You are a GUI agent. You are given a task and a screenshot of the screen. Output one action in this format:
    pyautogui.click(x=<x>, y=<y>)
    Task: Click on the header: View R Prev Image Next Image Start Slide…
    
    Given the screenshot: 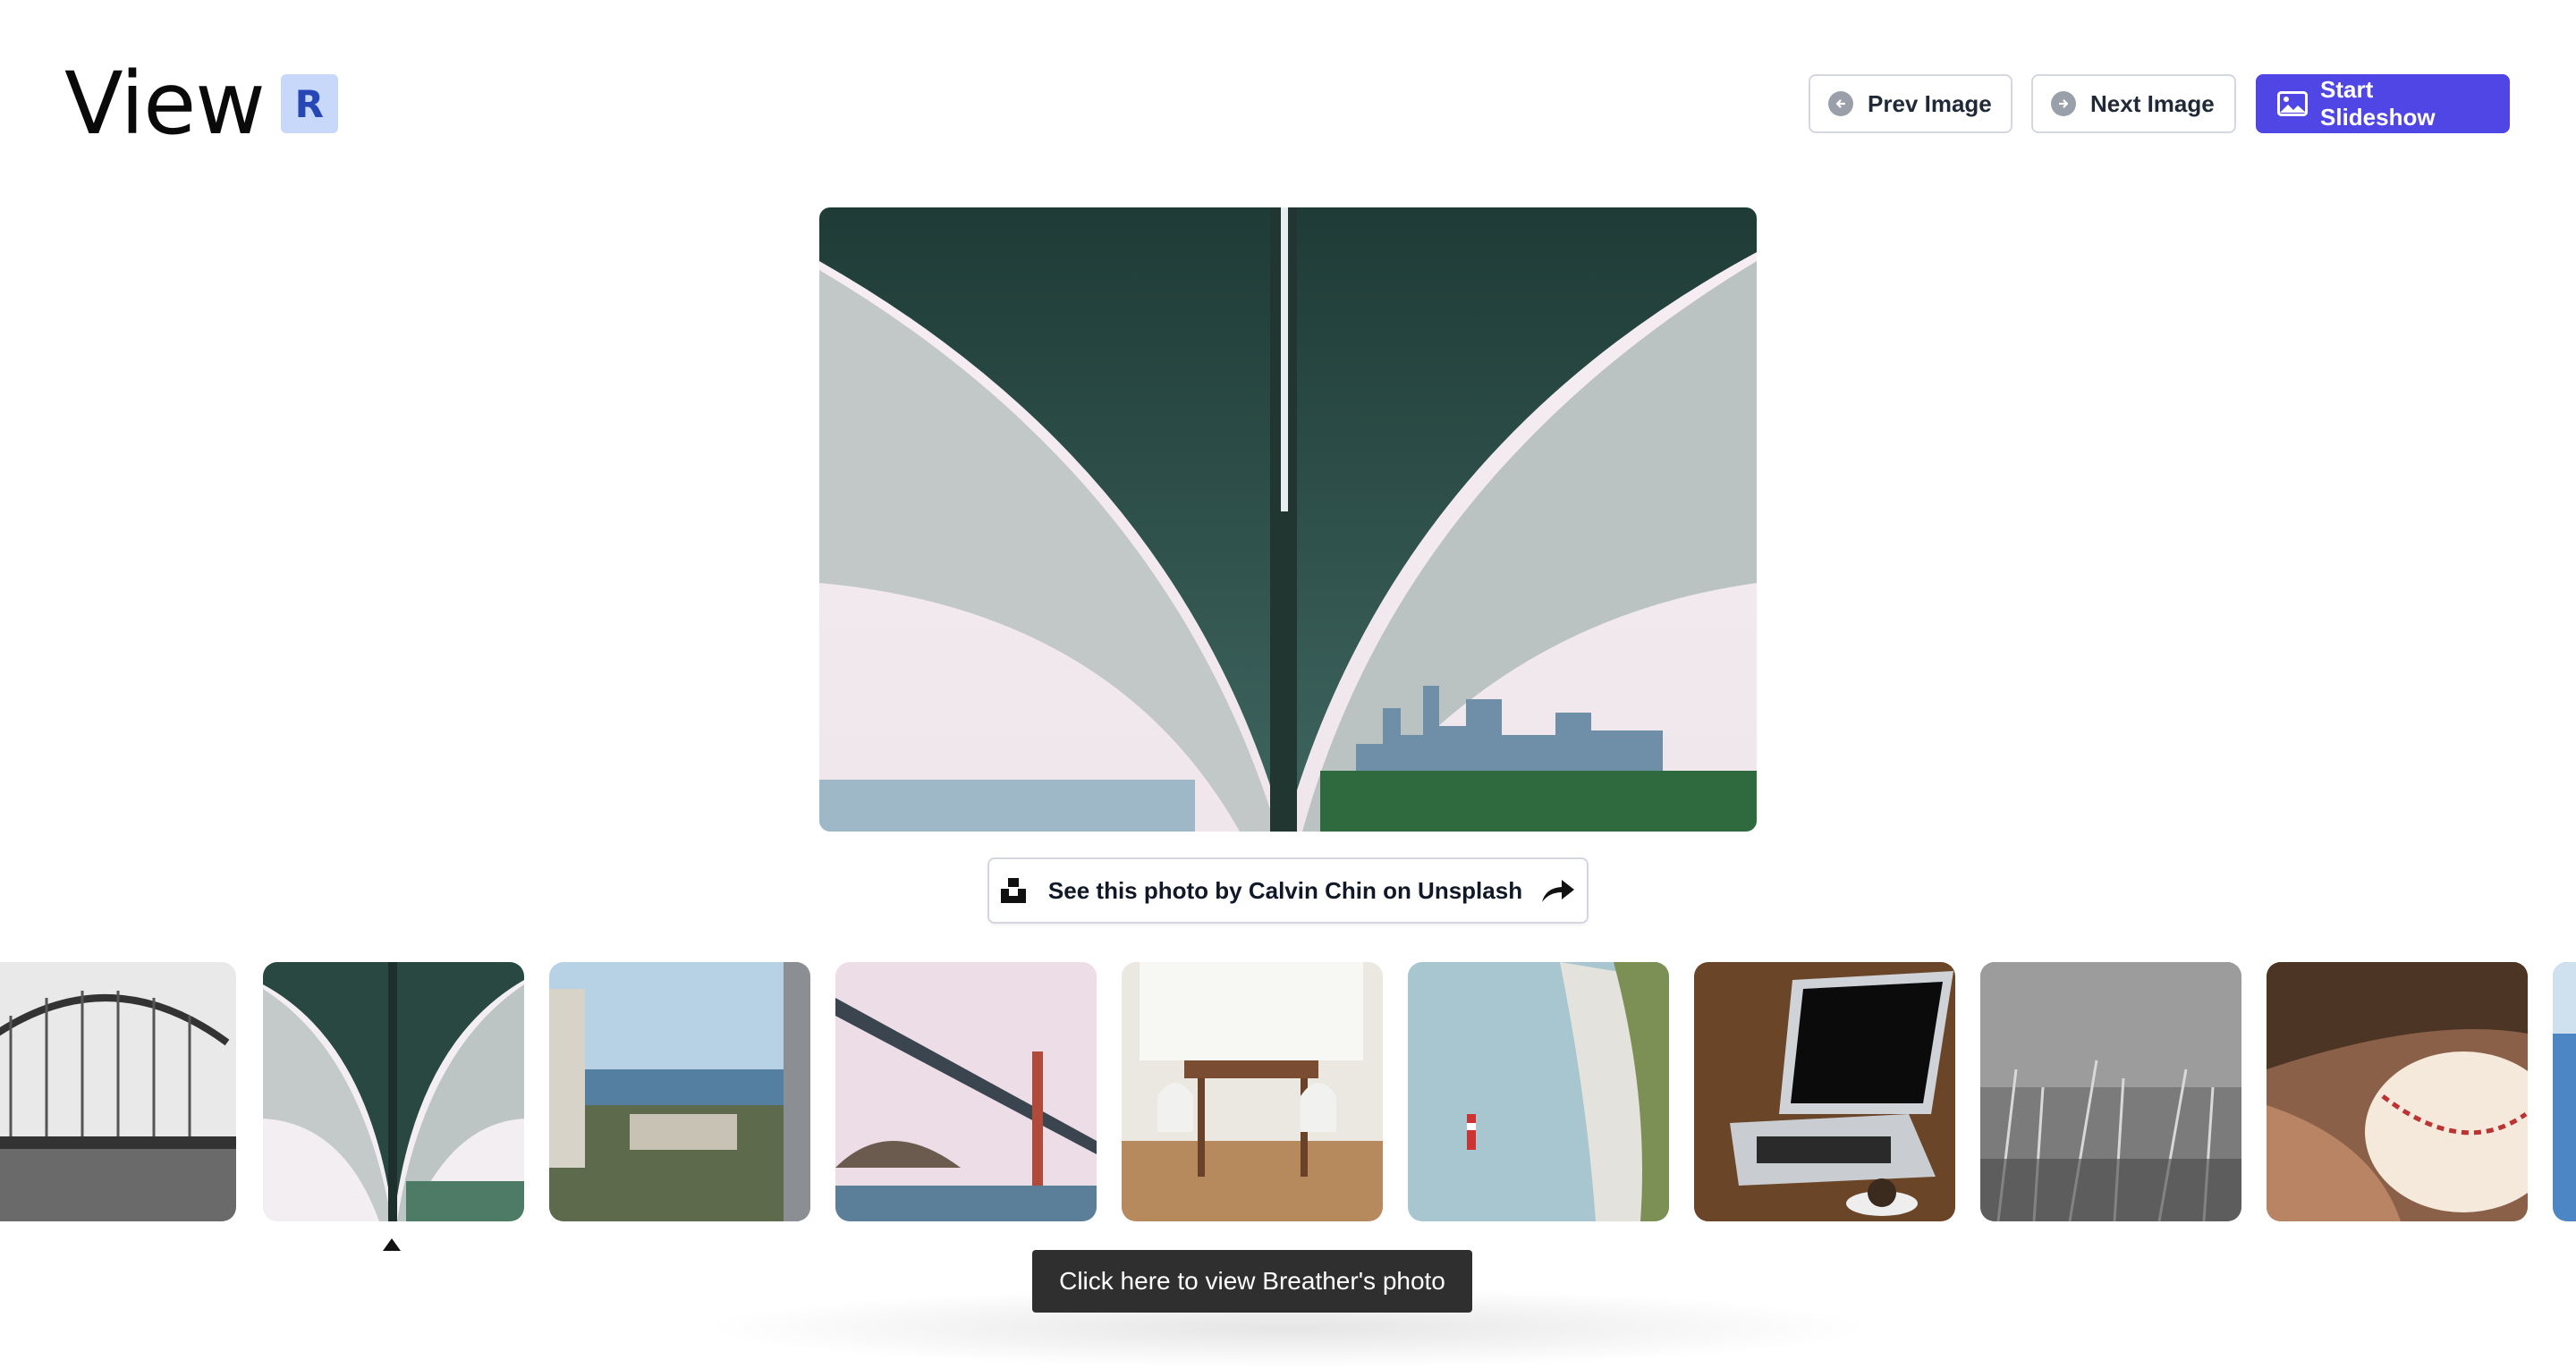 What is the action you would take?
    pyautogui.click(x=1288, y=89)
    